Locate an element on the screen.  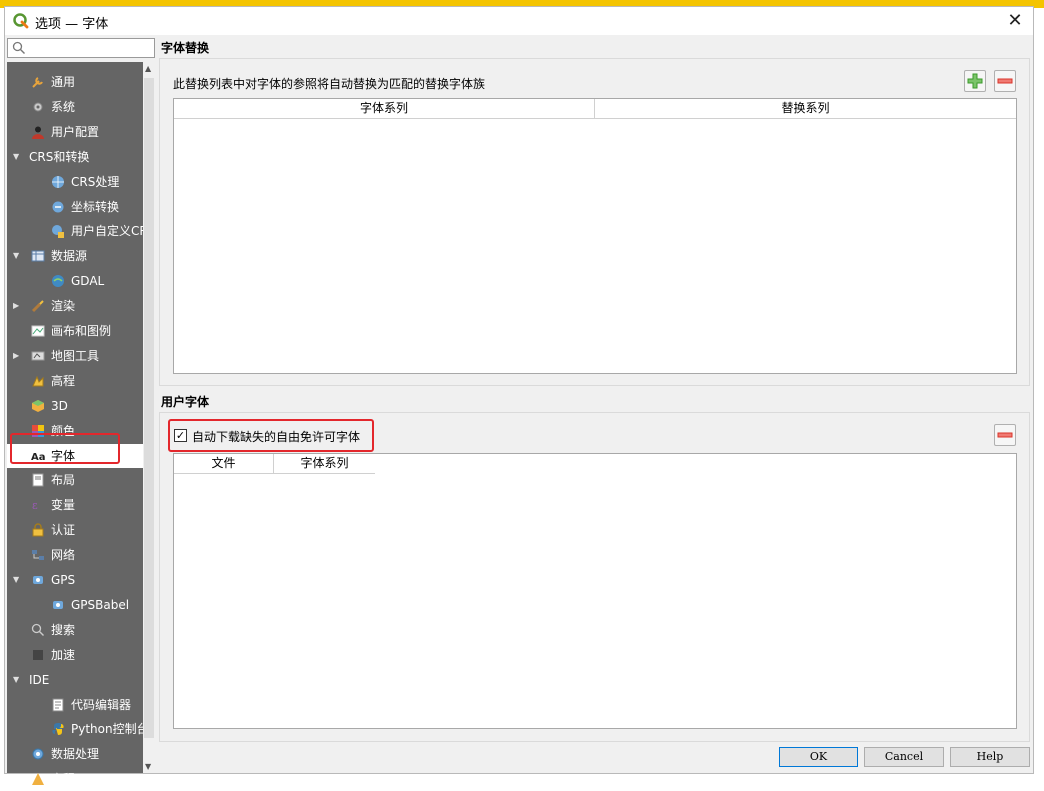
sidebar-item: 用户配置 is located at coordinates (75, 132).